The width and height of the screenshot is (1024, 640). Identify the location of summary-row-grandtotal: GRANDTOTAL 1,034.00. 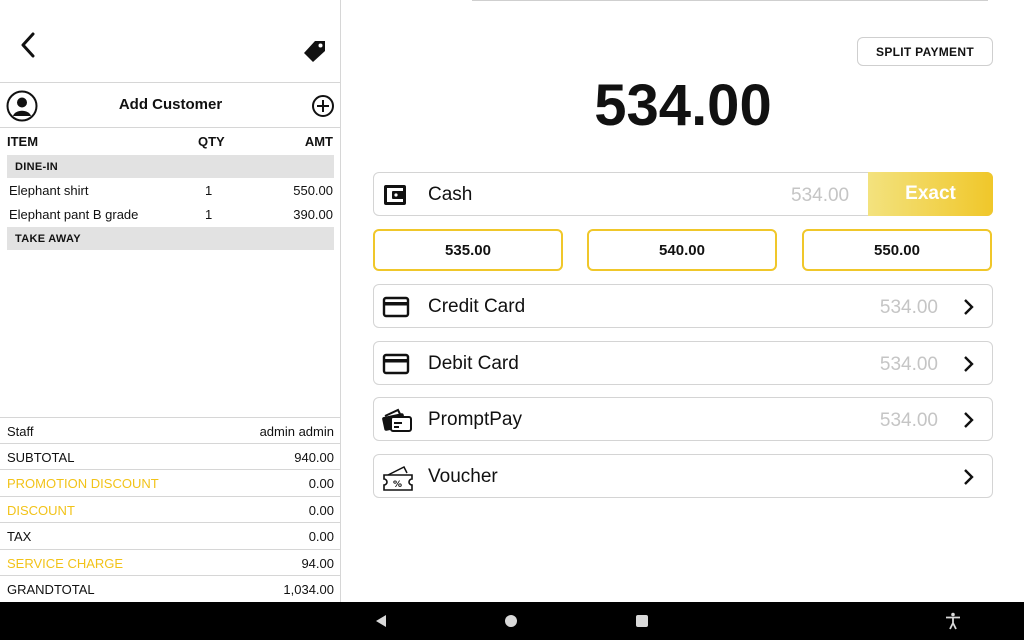
(170, 588).